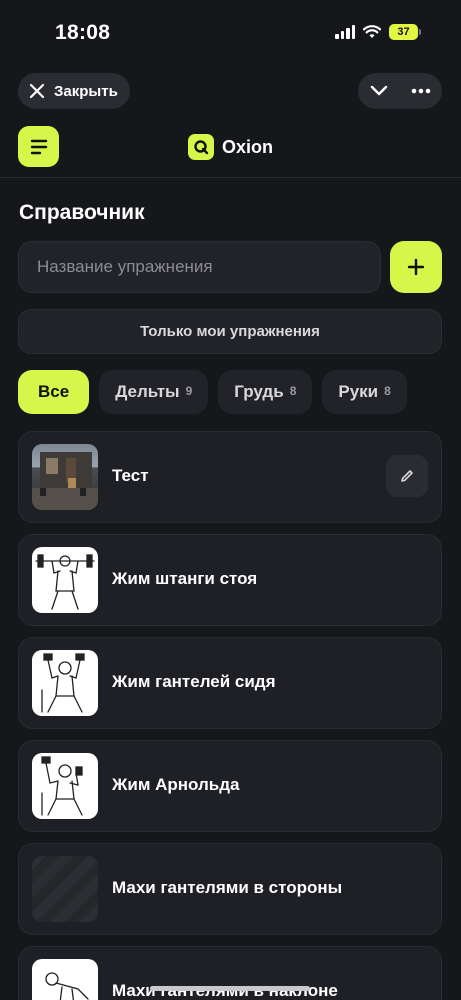 The image size is (461, 1000). I want to click on battery-level: 37, so click(403, 32).